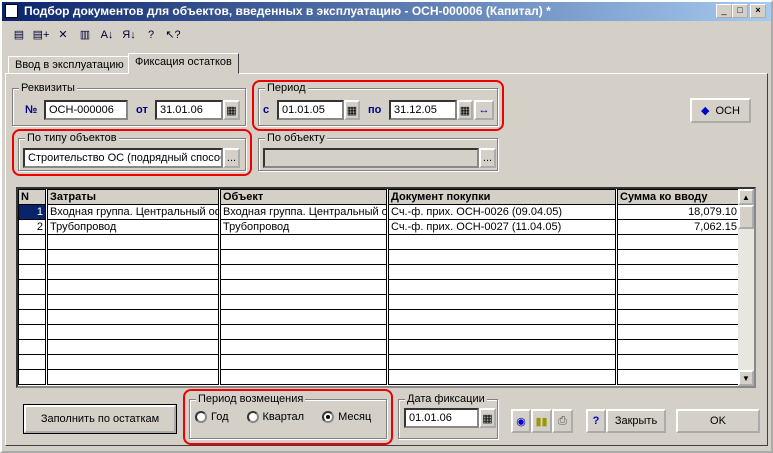 The height and width of the screenshot is (453, 773). What do you see at coordinates (19, 35) in the screenshot?
I see `new-row-icon: ▤` at bounding box center [19, 35].